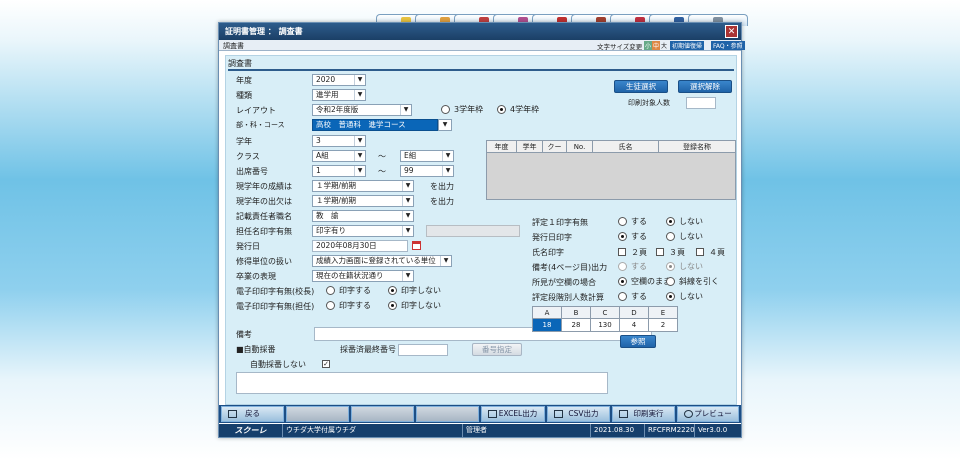 The image size is (960, 460). What do you see at coordinates (363, 201) in the screenshot?
I see `shukketsu-select: １学期/前期 ▼` at bounding box center [363, 201].